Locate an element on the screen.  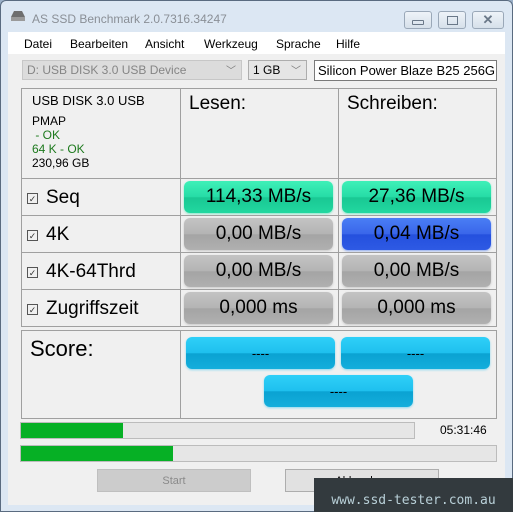
4k-write-value: 0,04 MB/s is located at coordinates (416, 234).